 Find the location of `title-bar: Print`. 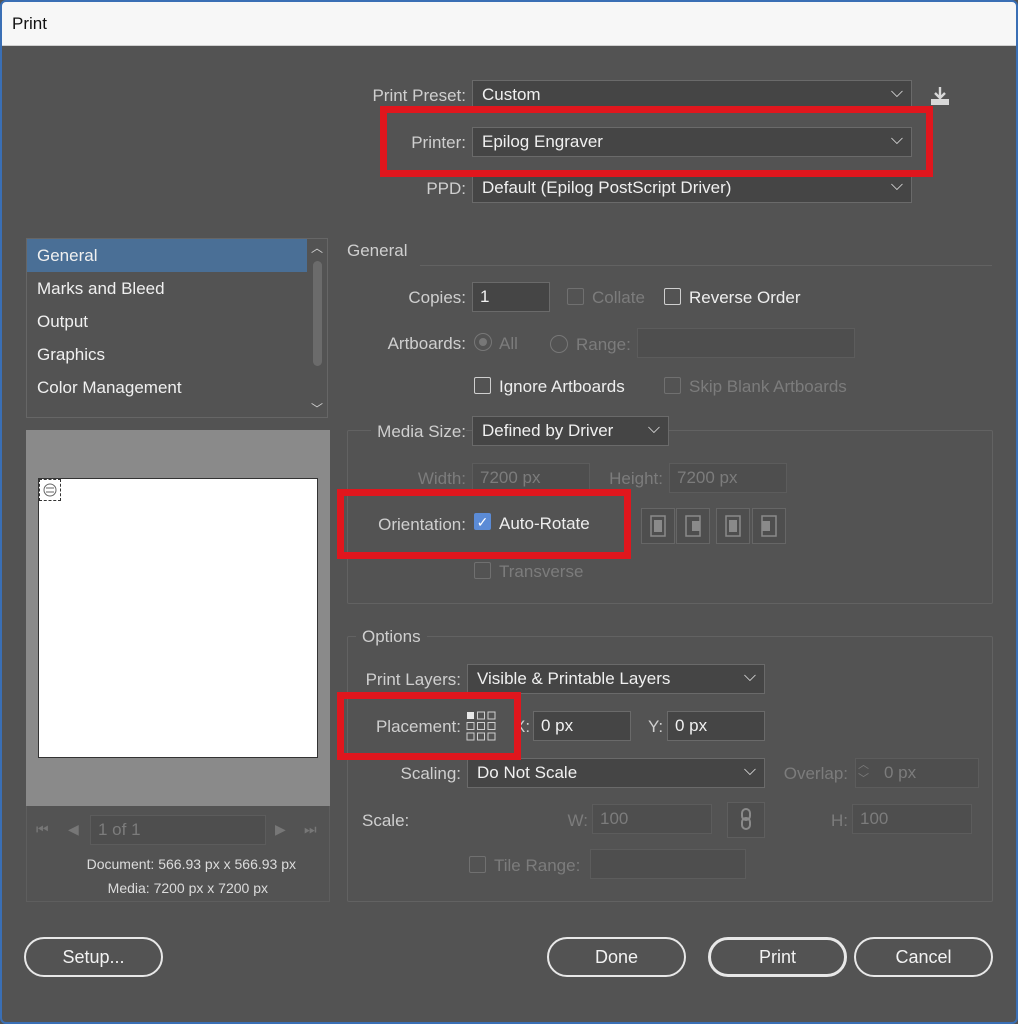

title-bar: Print is located at coordinates (509, 24).